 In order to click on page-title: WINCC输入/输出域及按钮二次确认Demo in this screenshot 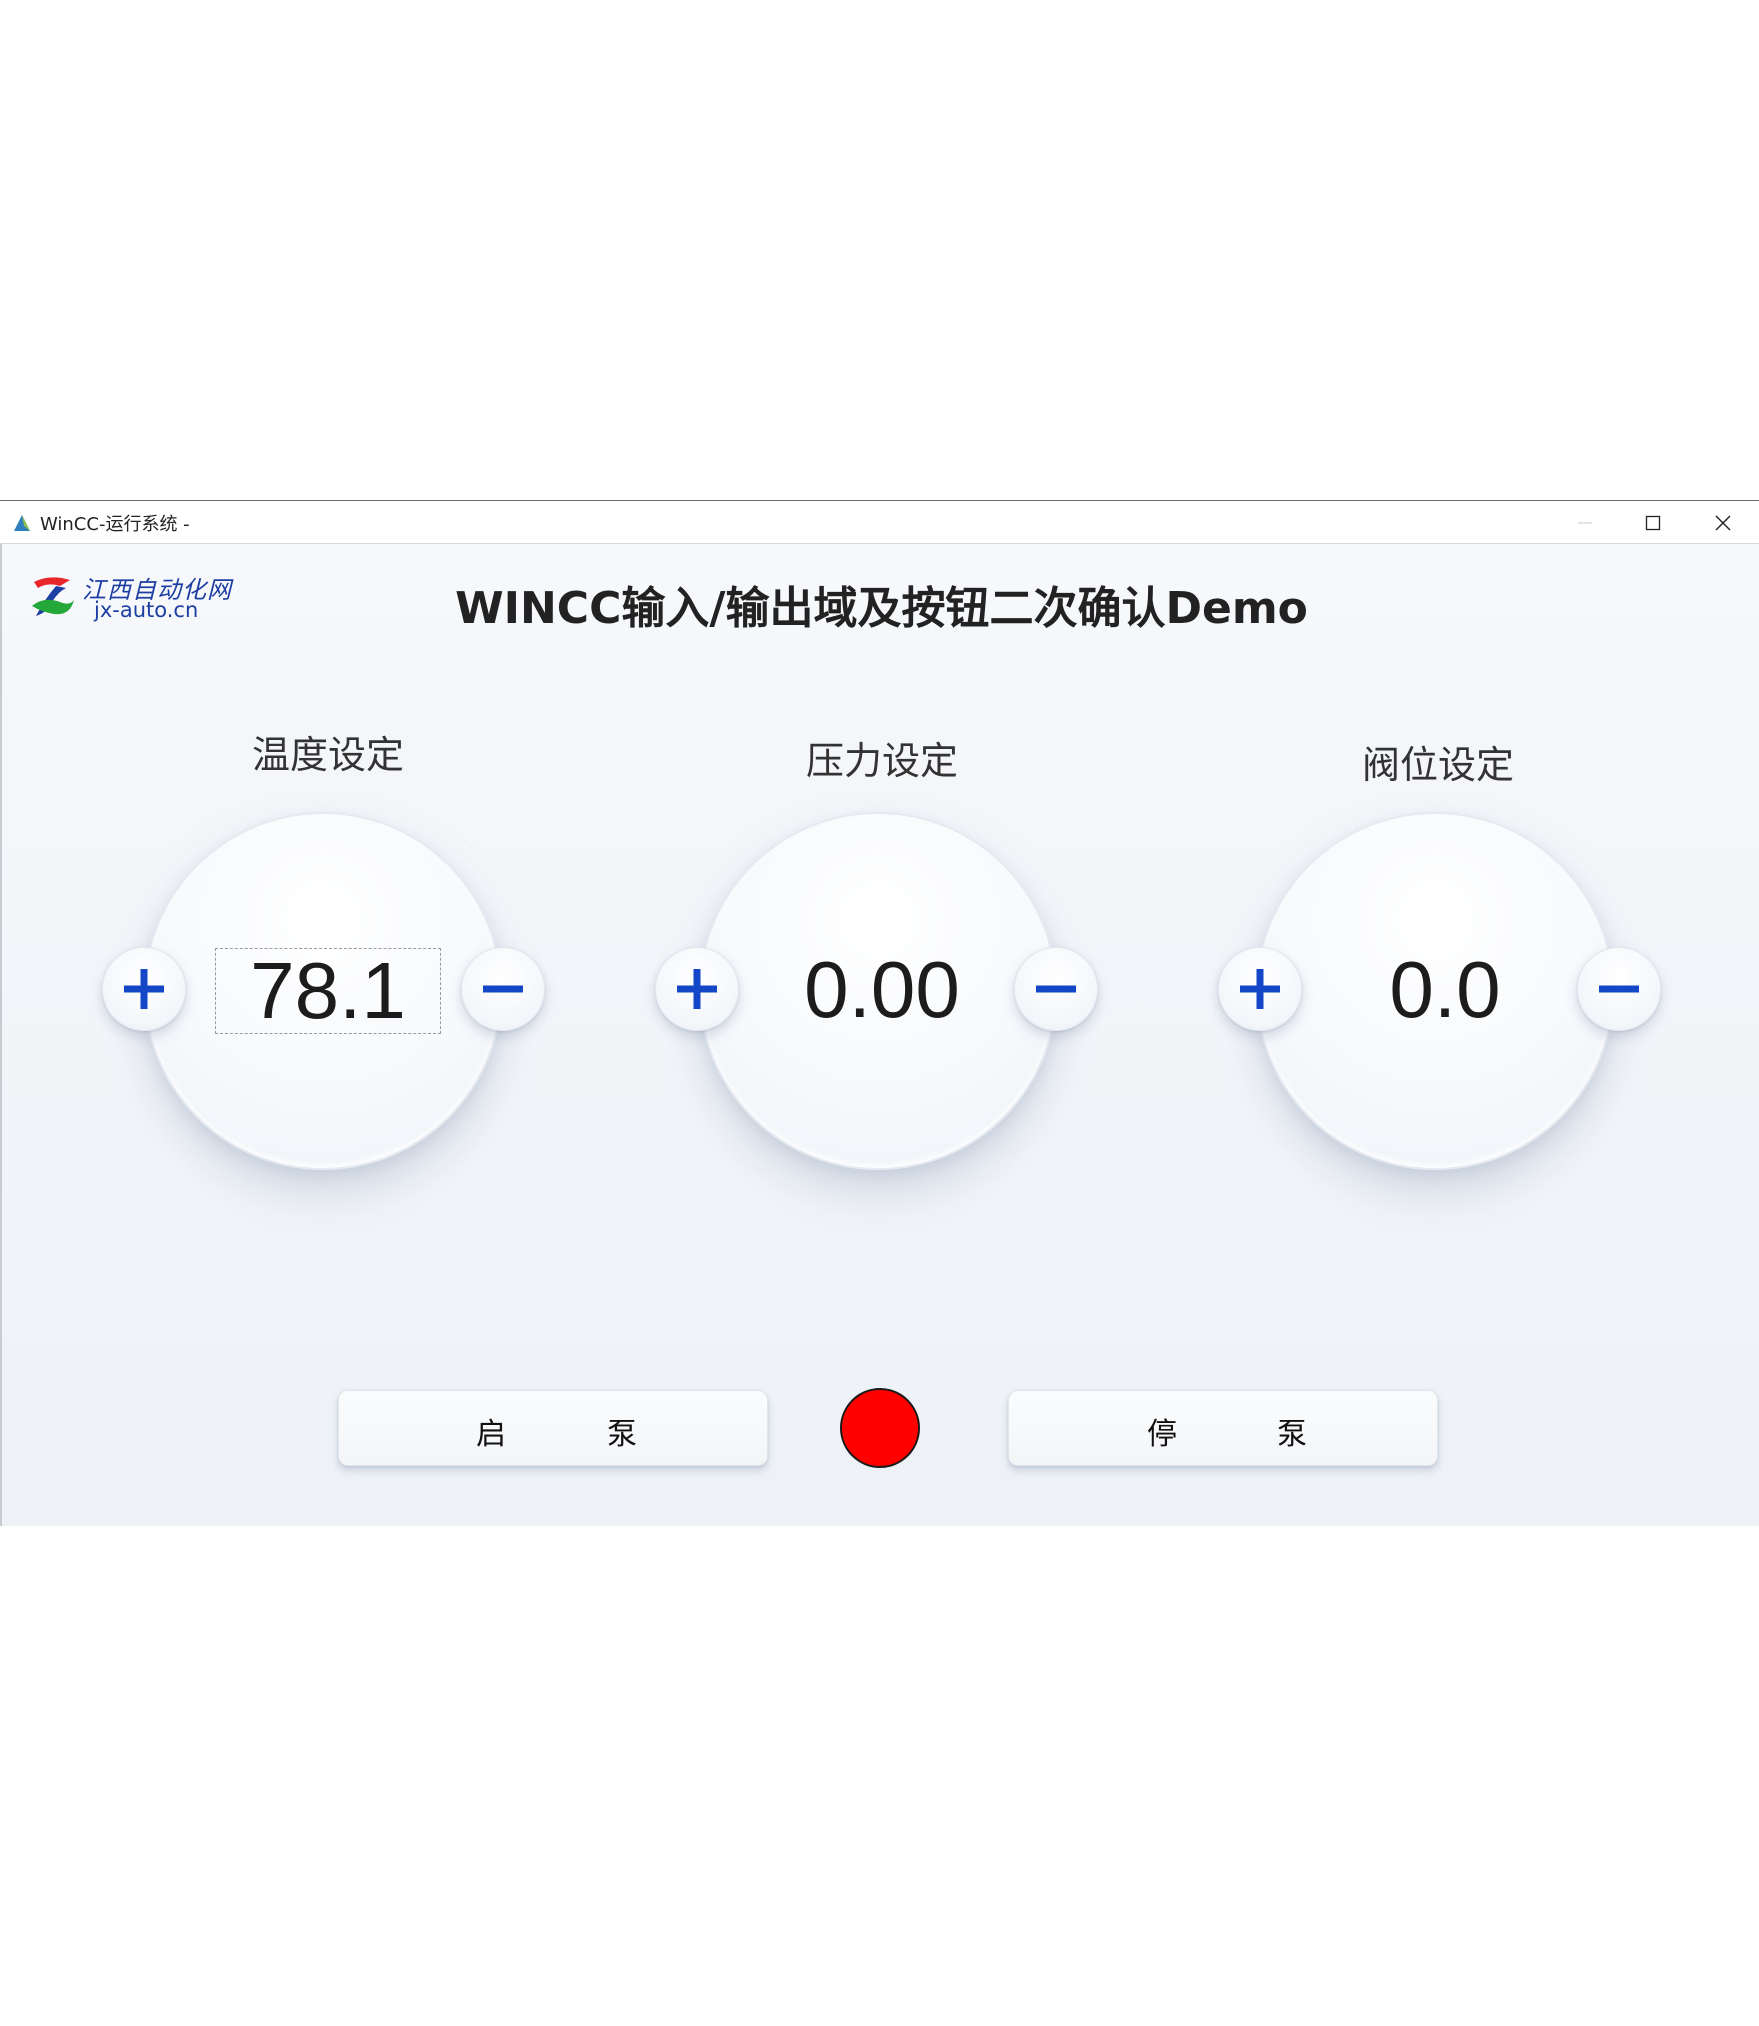, I will do `click(881, 608)`.